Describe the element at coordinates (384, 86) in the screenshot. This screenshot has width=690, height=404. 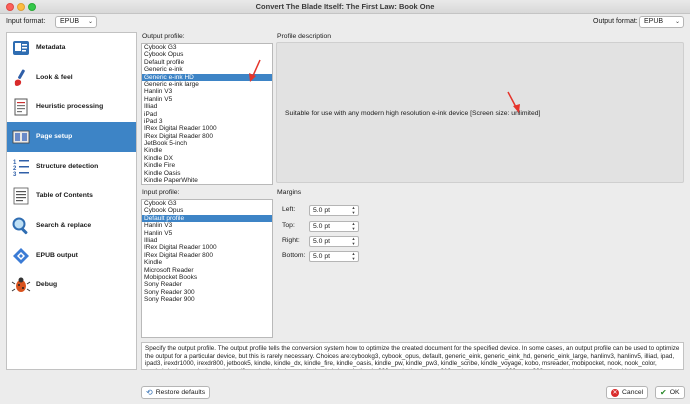
I see `annotation-arrows` at that location.